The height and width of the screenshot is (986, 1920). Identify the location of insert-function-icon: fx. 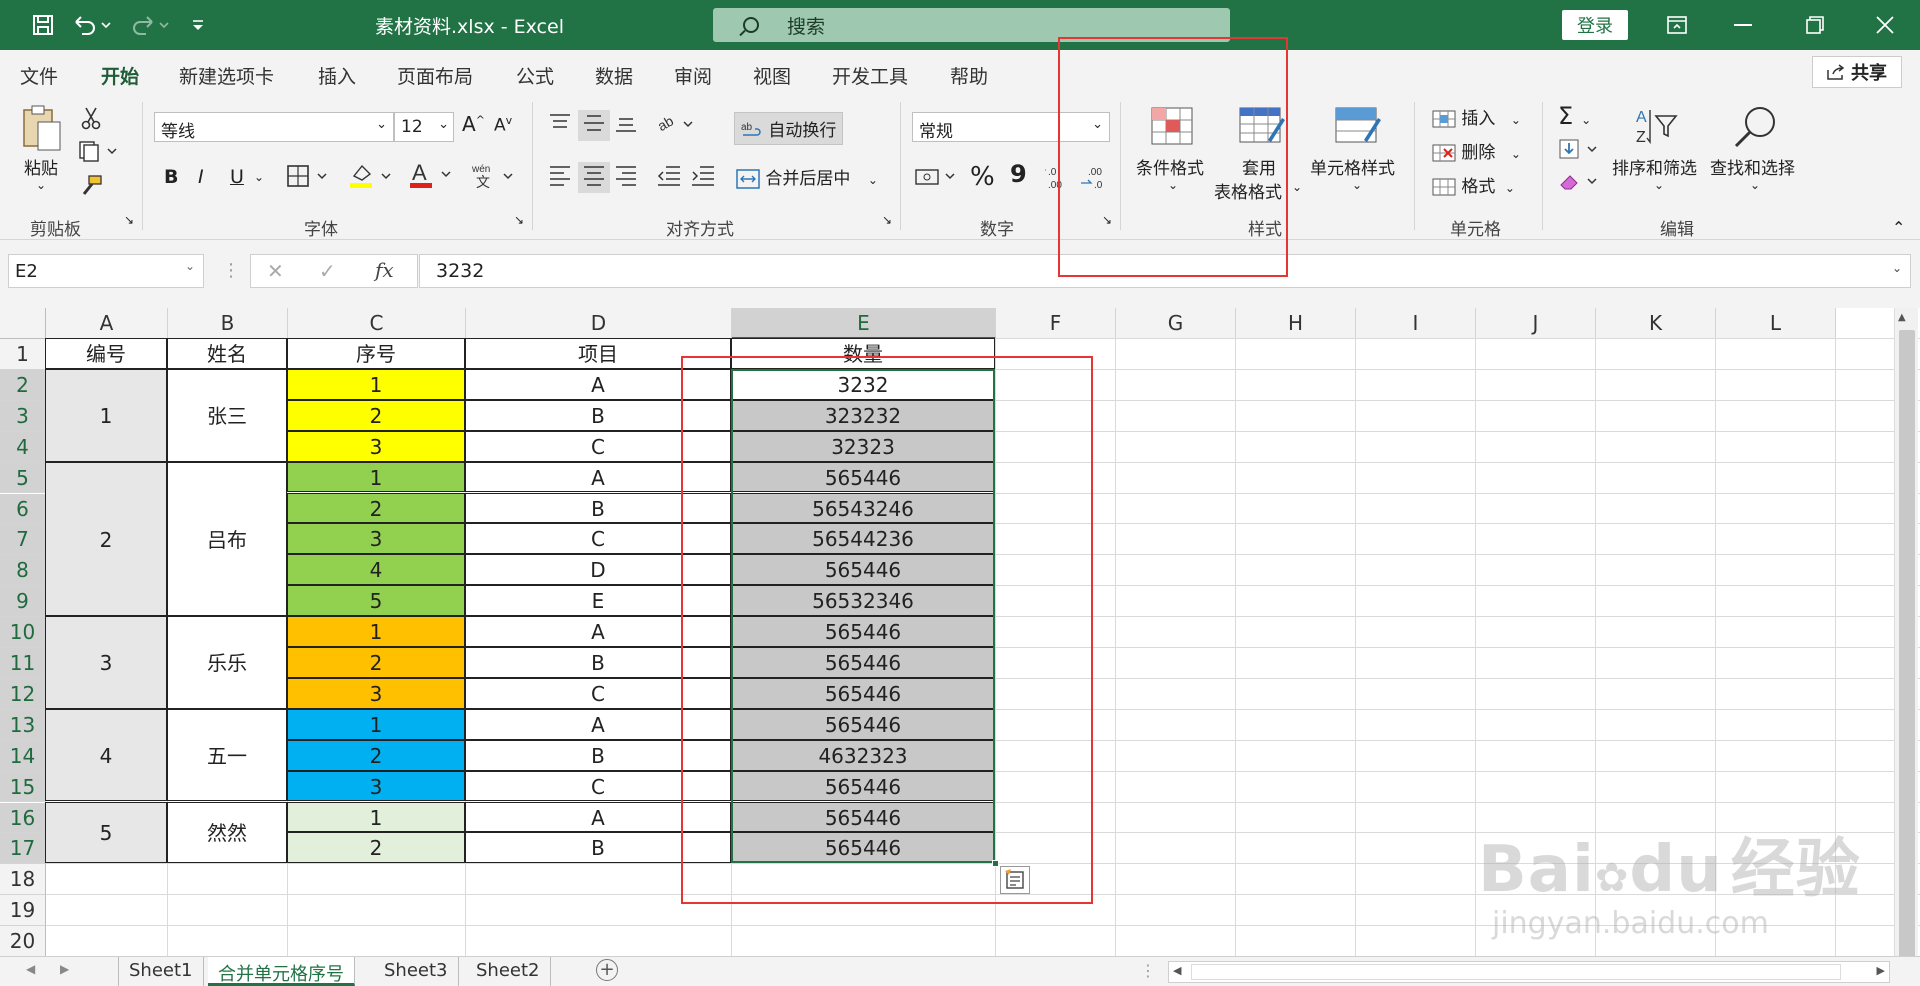
(384, 270).